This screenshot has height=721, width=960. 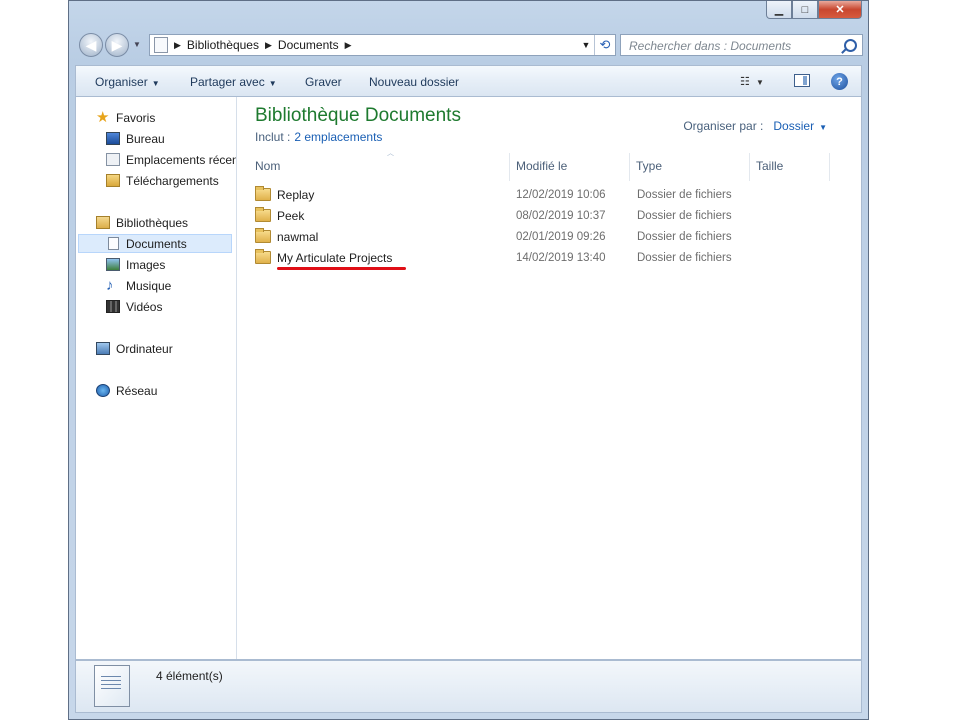 I want to click on sidebar-item-desktop: Bureau, so click(x=135, y=138).